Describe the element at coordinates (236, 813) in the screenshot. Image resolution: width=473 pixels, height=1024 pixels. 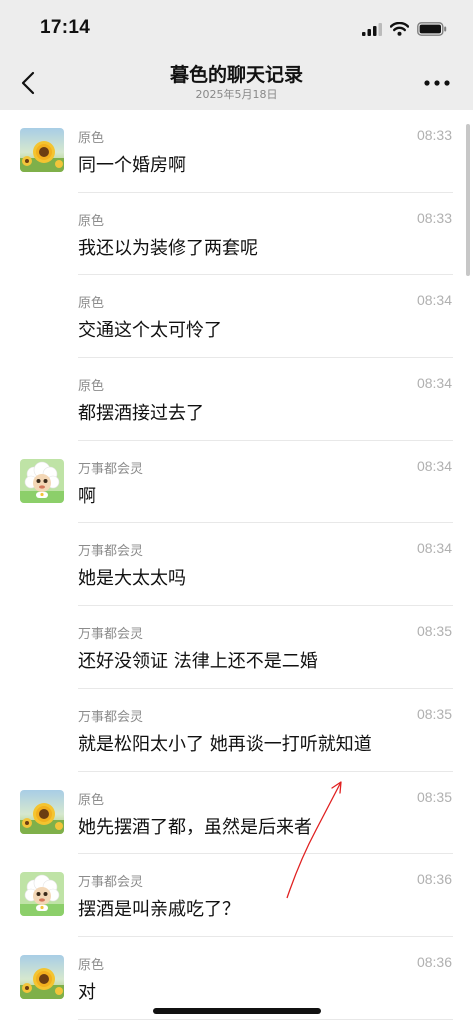
I see `message-row: 原色 08:35 她先摆酒了都，虽然是后来者` at that location.